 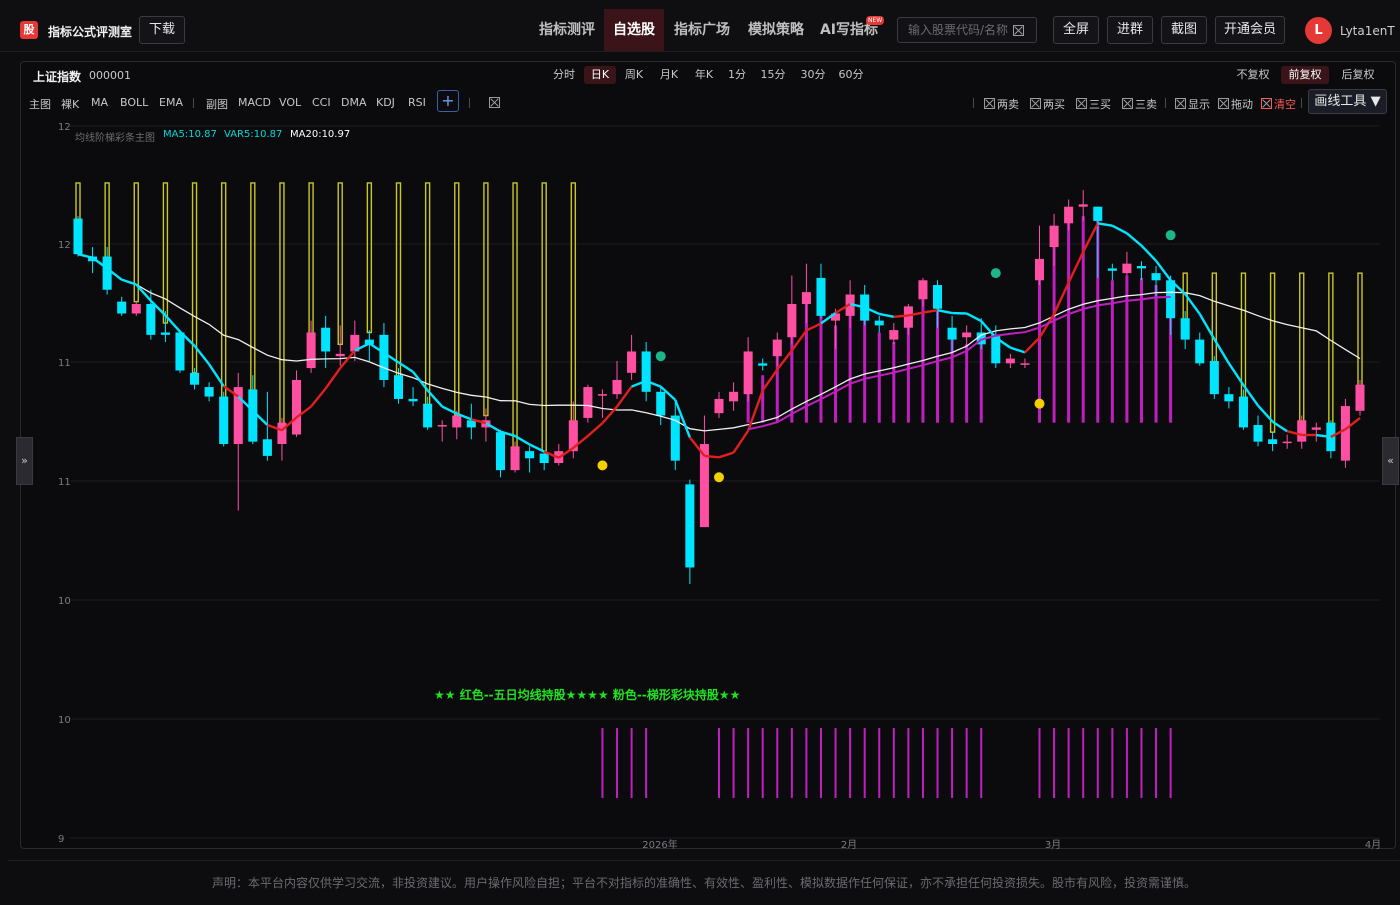 I want to click on signal-dots, so click(x=886, y=356).